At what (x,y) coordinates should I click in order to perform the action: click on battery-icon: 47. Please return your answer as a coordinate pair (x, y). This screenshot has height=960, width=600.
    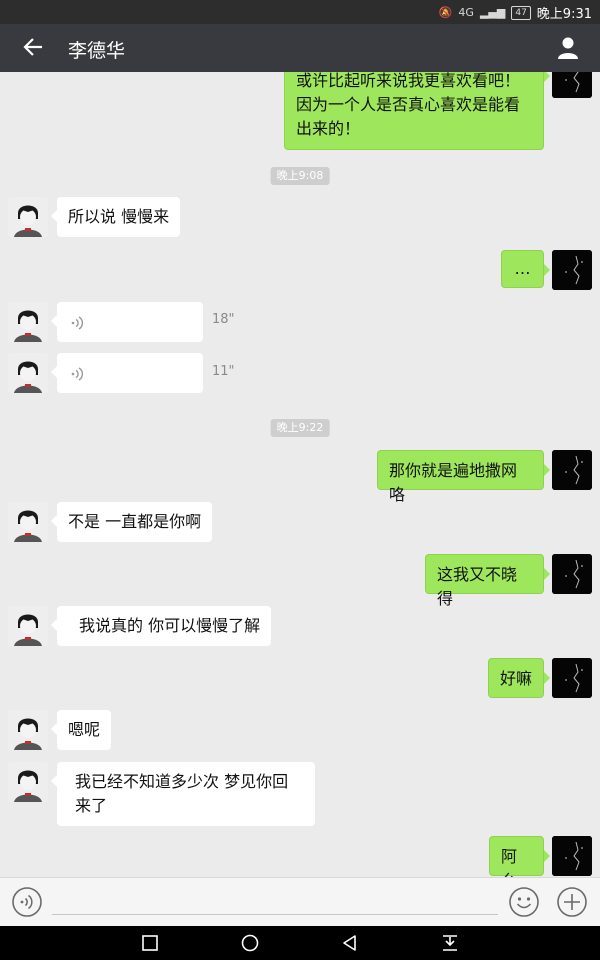
    Looking at the image, I should click on (521, 12).